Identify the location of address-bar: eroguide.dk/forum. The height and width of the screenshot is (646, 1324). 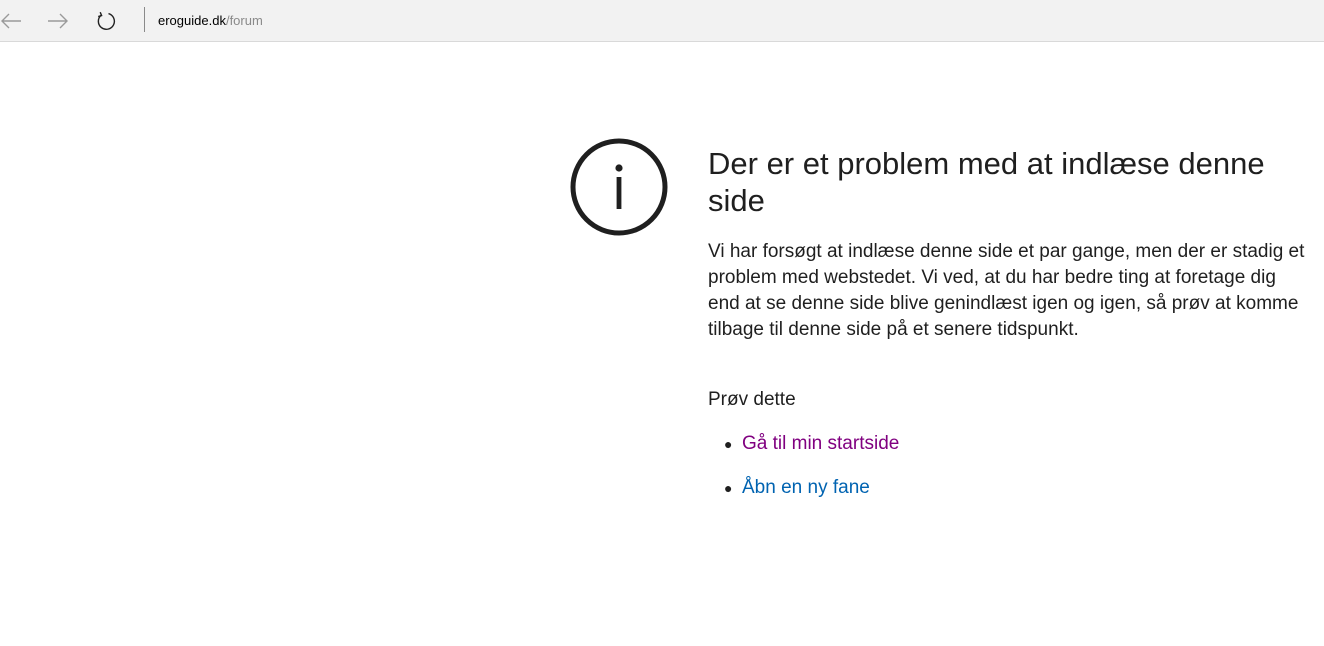
(210, 21).